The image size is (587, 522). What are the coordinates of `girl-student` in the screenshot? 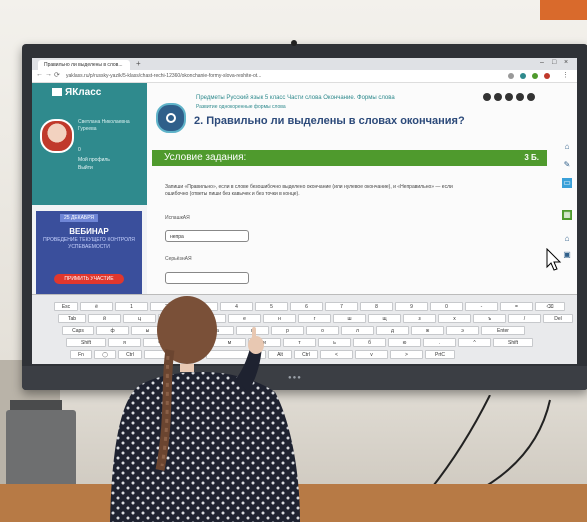 It's located at (205, 409).